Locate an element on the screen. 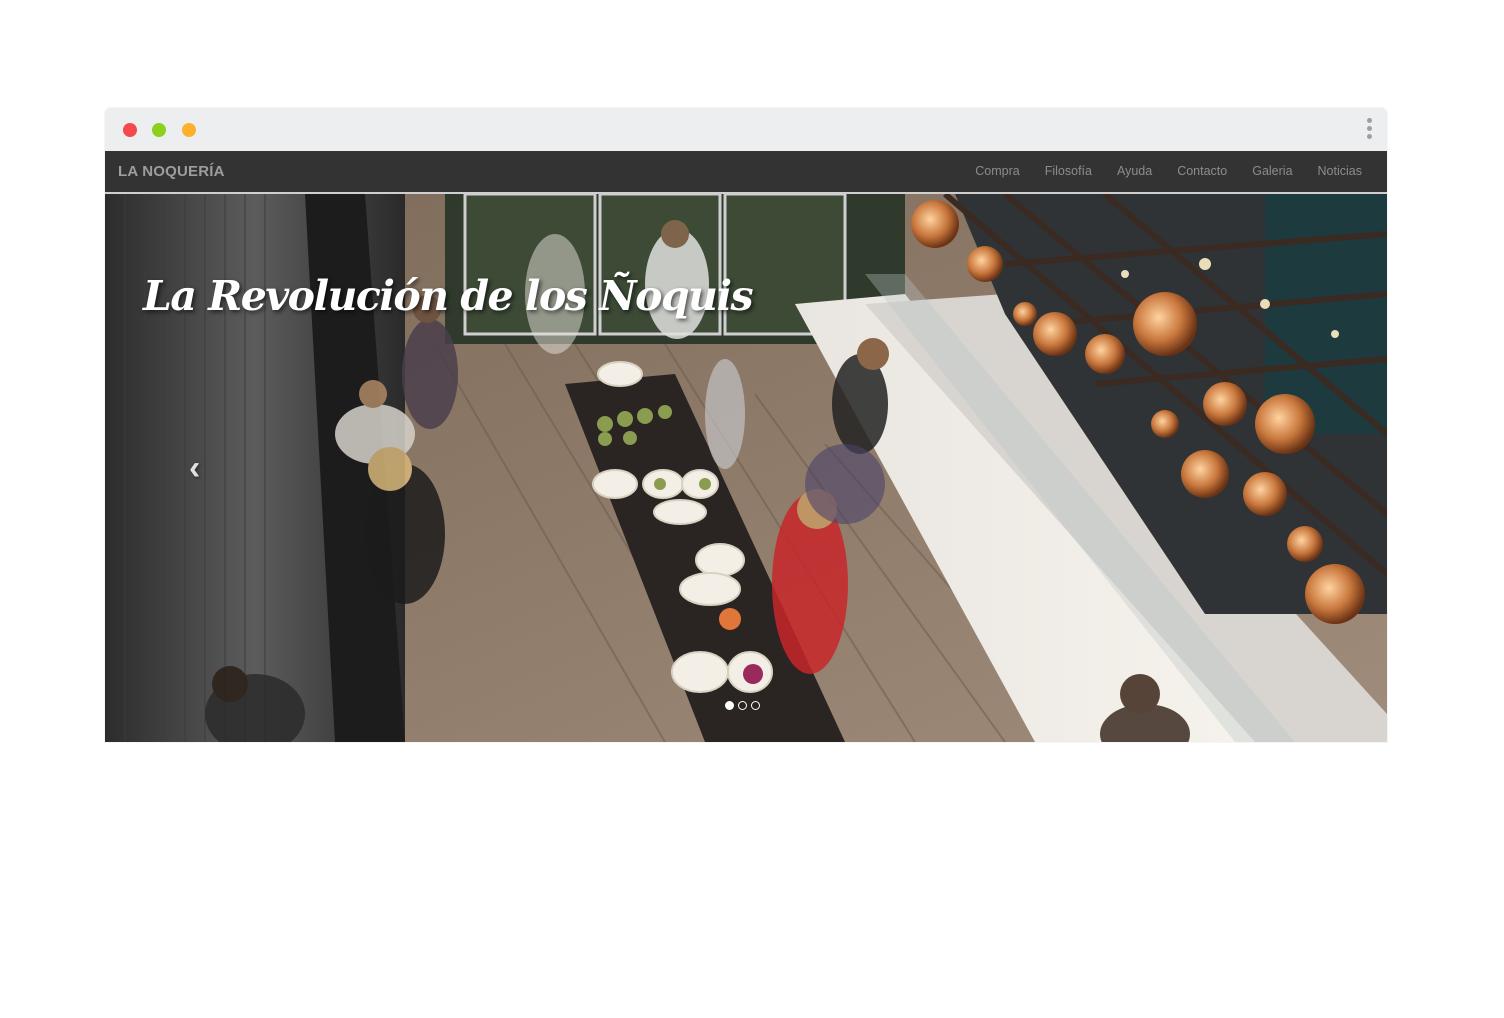 The image size is (1504, 1018). carousel-prev-button: ‹ is located at coordinates (203, 468).